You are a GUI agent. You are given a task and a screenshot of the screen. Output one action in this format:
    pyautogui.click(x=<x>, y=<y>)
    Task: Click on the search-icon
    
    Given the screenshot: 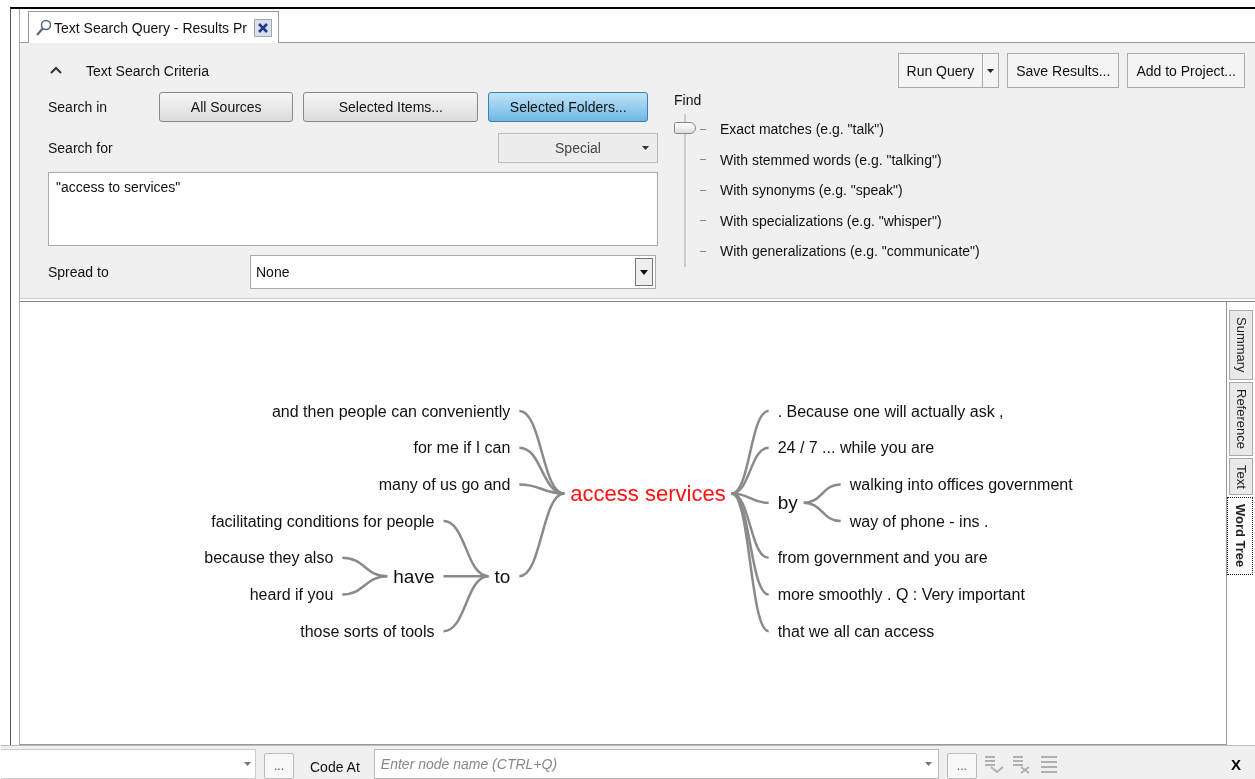 What is the action you would take?
    pyautogui.click(x=43, y=27)
    